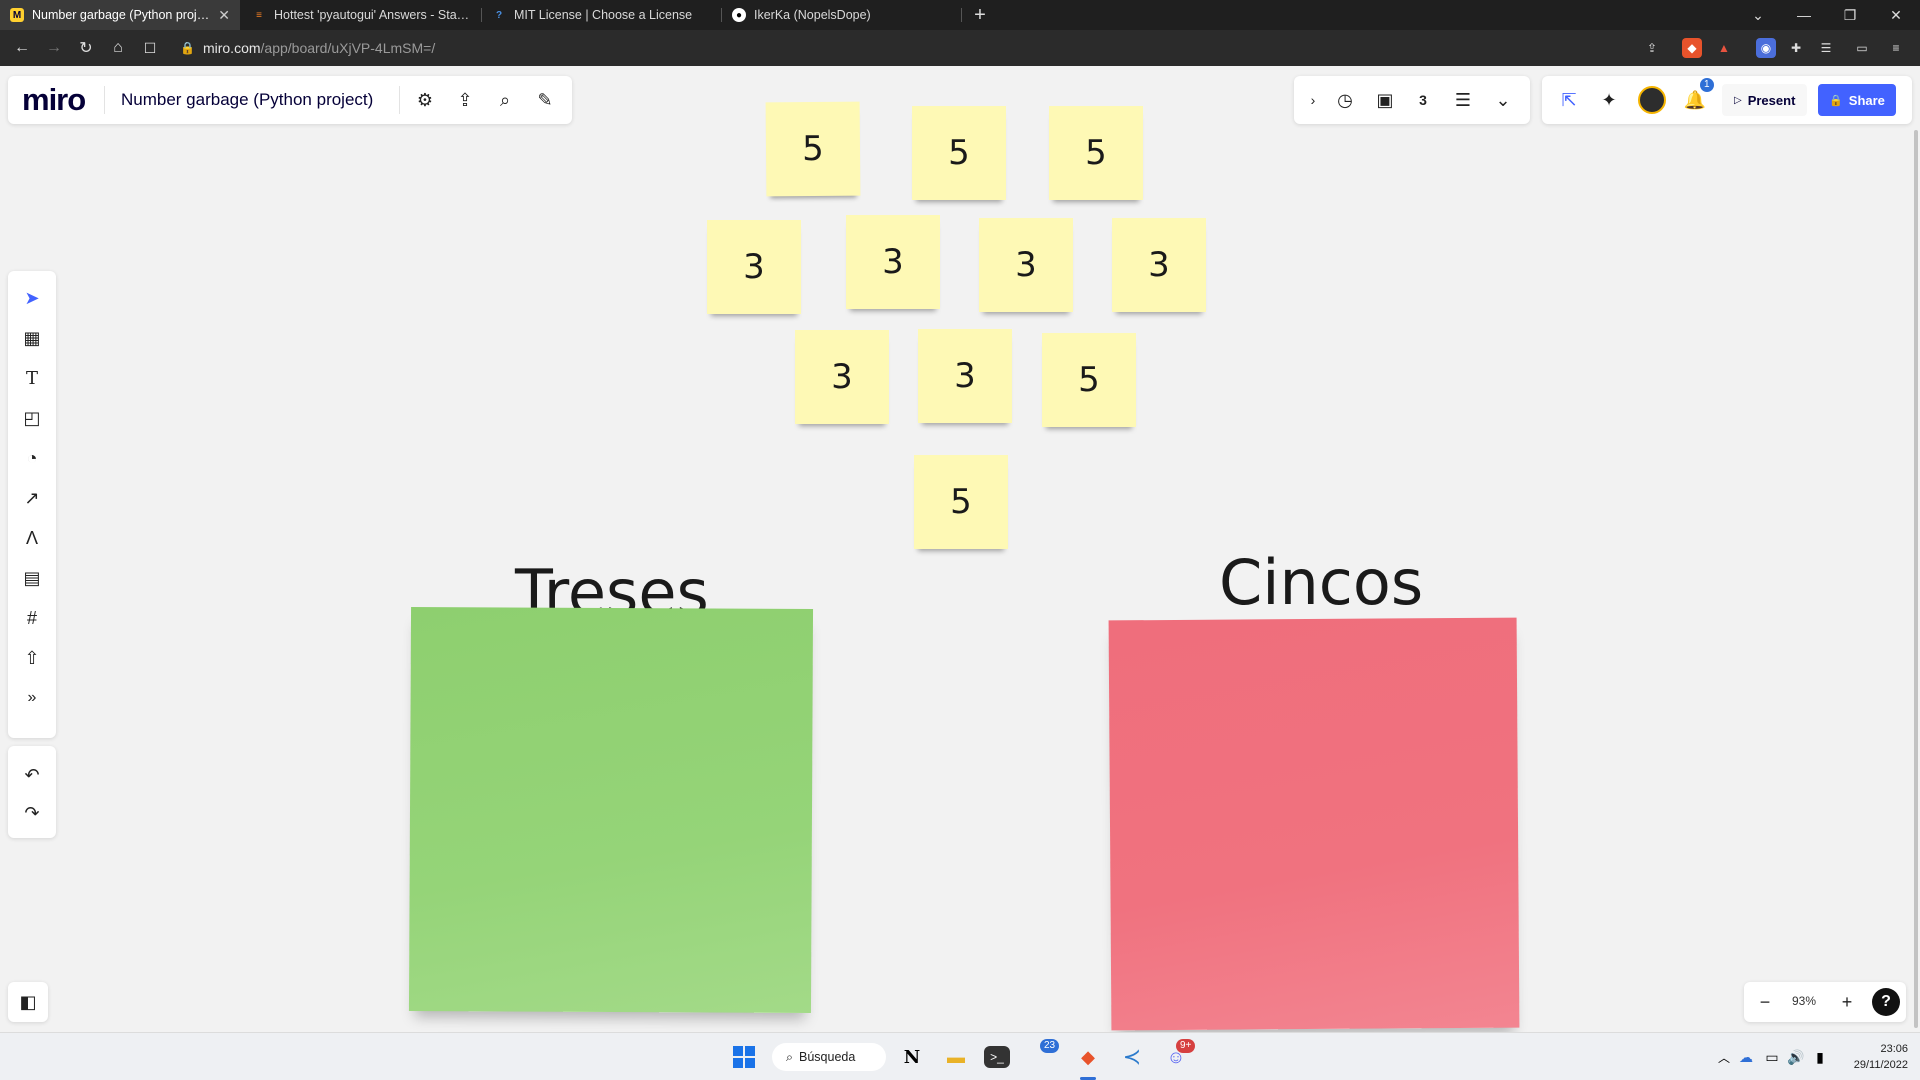 The height and width of the screenshot is (1080, 1920). I want to click on pen-icon: Λ, so click(32, 538).